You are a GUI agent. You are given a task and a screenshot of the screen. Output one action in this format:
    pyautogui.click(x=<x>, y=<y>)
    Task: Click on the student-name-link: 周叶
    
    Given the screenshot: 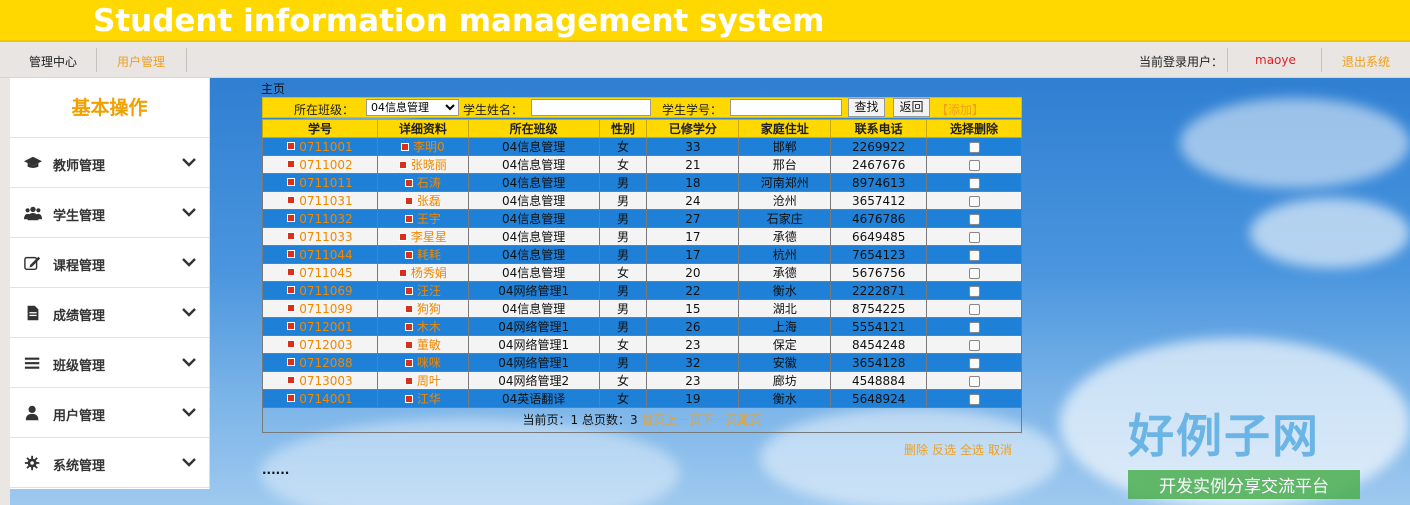 What is the action you would take?
    pyautogui.click(x=429, y=381)
    